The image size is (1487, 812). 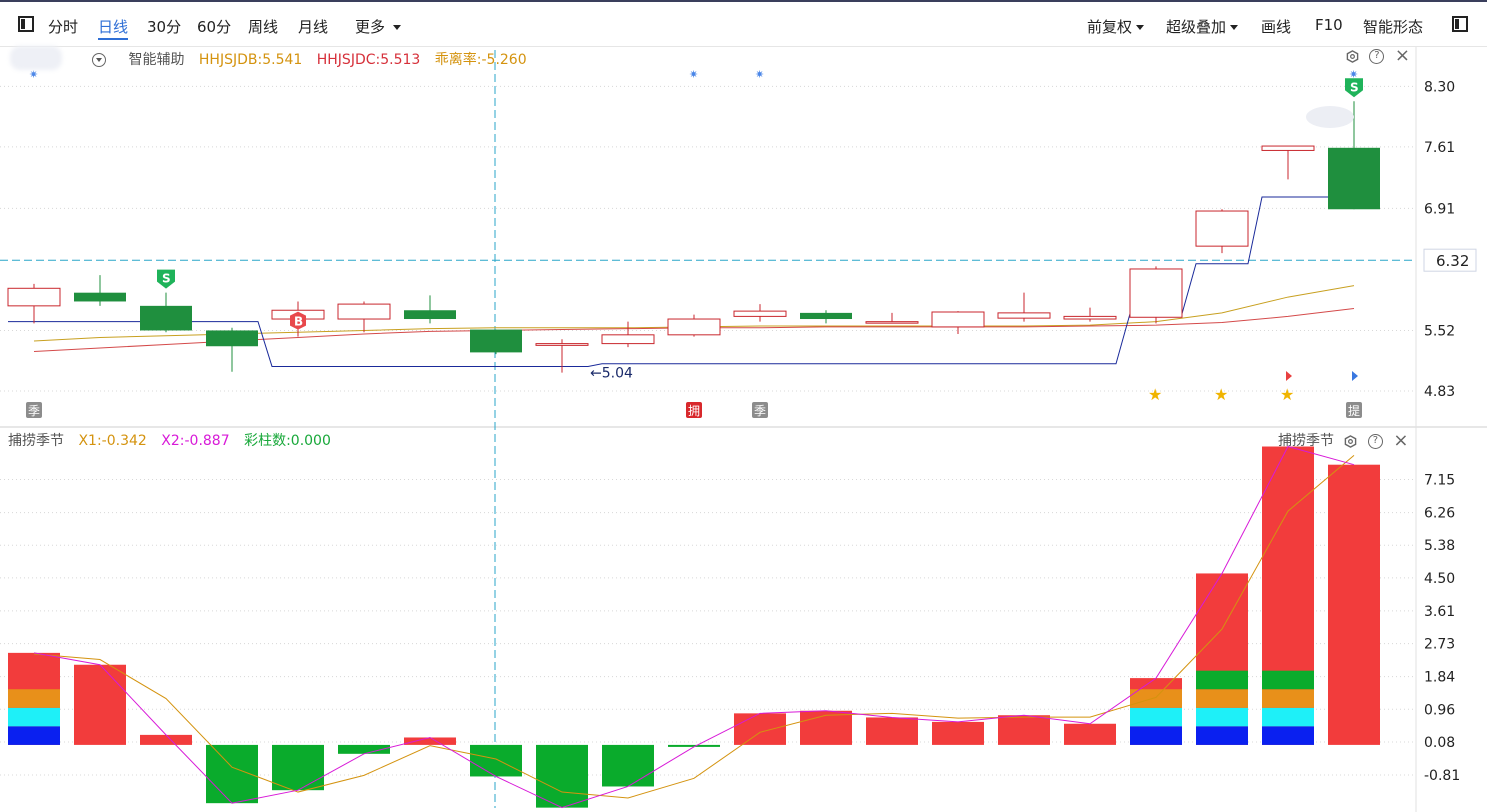 What do you see at coordinates (1439, 514) in the screenshot?
I see `y-tick-label: 6.26` at bounding box center [1439, 514].